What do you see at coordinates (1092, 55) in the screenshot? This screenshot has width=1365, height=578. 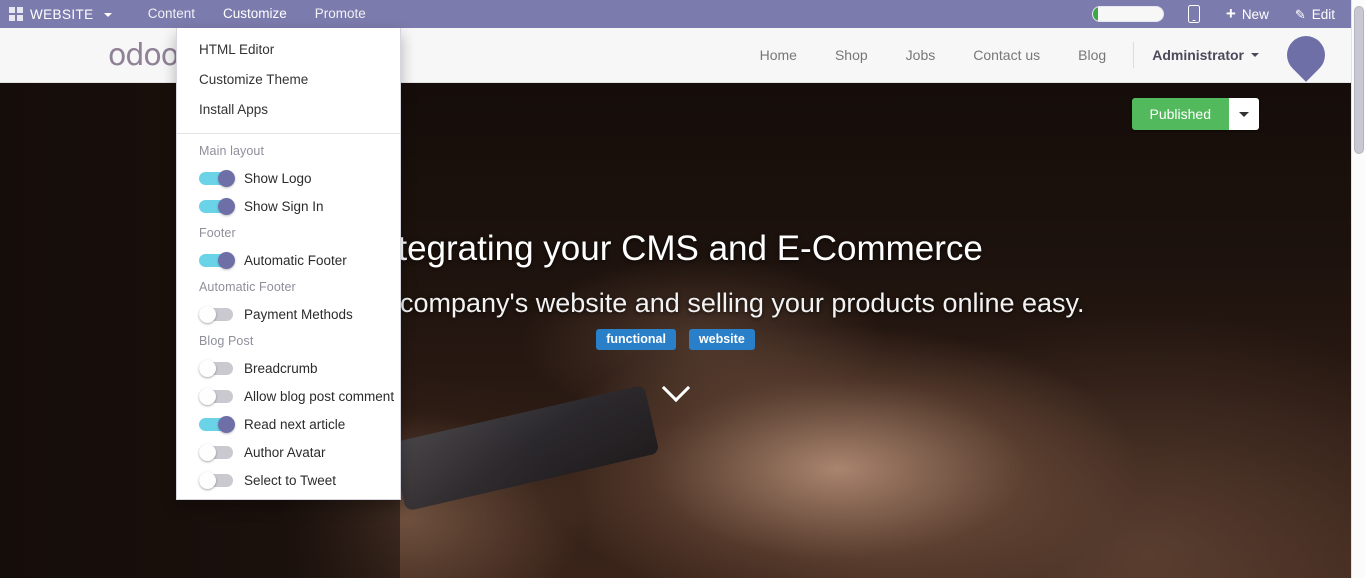 I see `nav-link-blog: Blog` at bounding box center [1092, 55].